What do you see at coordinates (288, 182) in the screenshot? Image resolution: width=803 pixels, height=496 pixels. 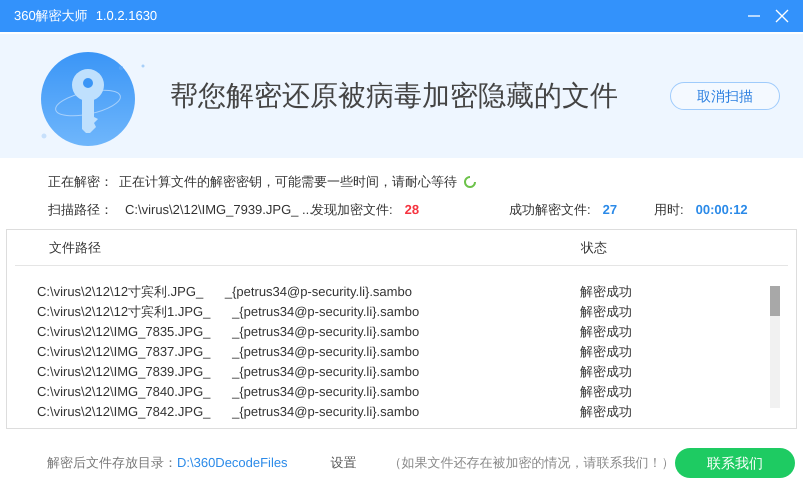 I see `status-message: 正在计算文件的解密密钥，可能需要一些时间，请耐心等待` at bounding box center [288, 182].